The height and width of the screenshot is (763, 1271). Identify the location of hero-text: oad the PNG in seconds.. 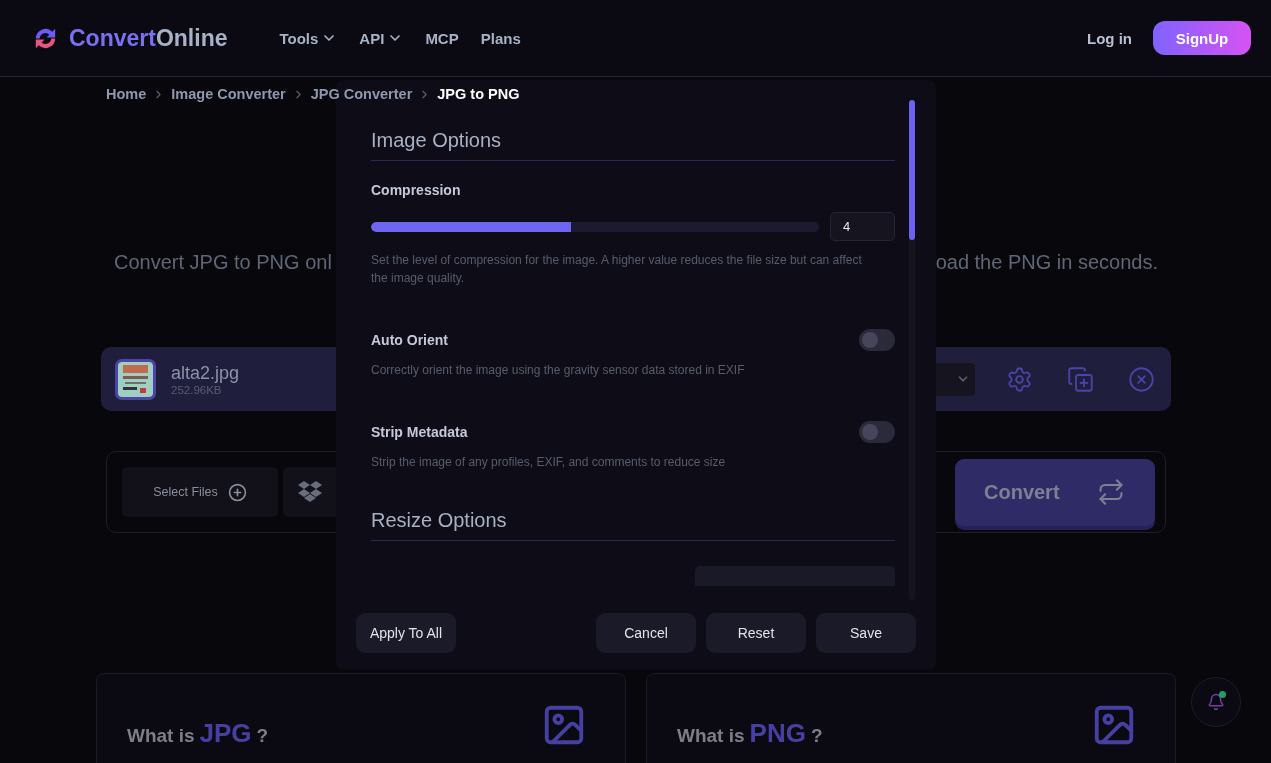
(1046, 262).